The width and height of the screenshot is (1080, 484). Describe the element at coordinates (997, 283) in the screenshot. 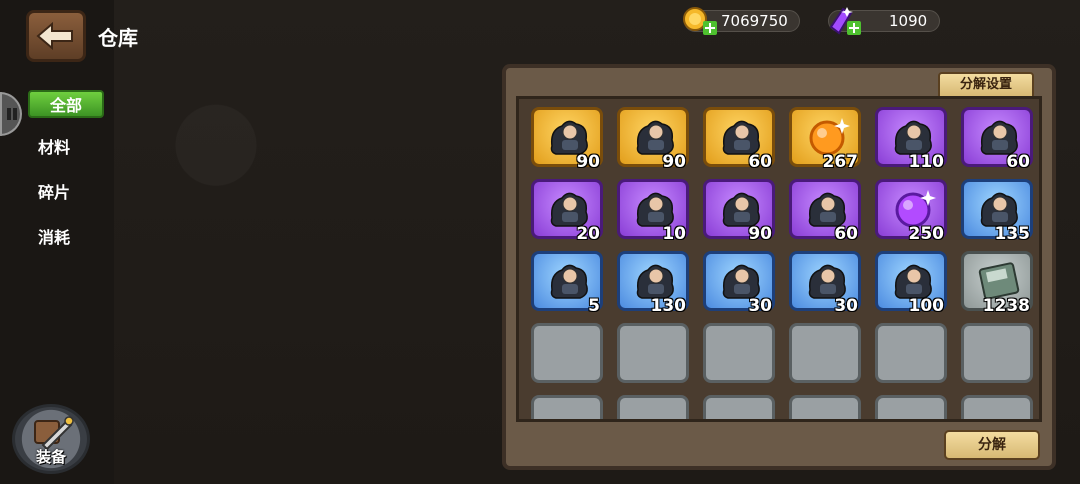

I see `inventory-slot: 1238` at that location.